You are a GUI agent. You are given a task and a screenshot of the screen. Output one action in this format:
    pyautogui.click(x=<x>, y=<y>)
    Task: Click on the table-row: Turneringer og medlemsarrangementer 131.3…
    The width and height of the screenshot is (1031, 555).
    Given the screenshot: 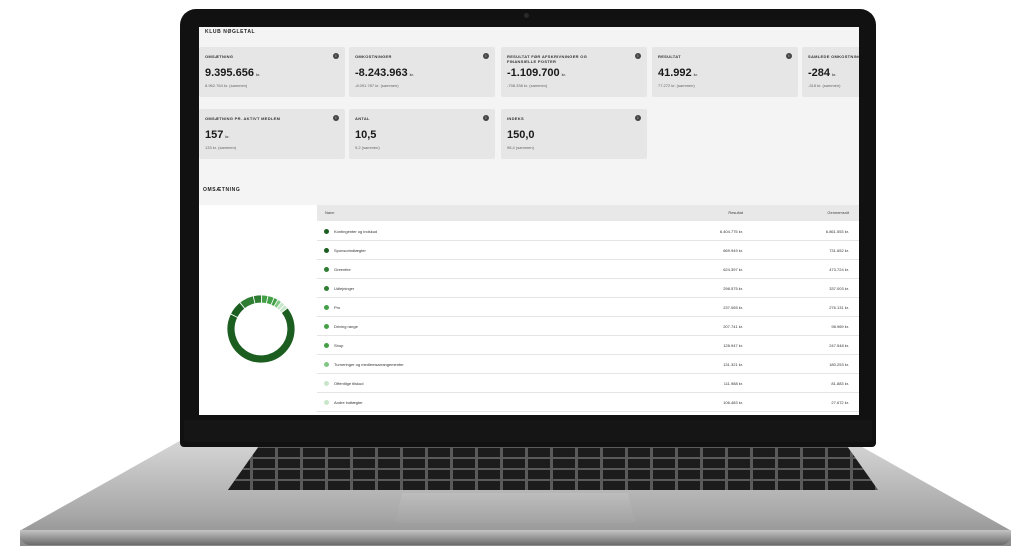 What is the action you would take?
    pyautogui.click(x=588, y=364)
    